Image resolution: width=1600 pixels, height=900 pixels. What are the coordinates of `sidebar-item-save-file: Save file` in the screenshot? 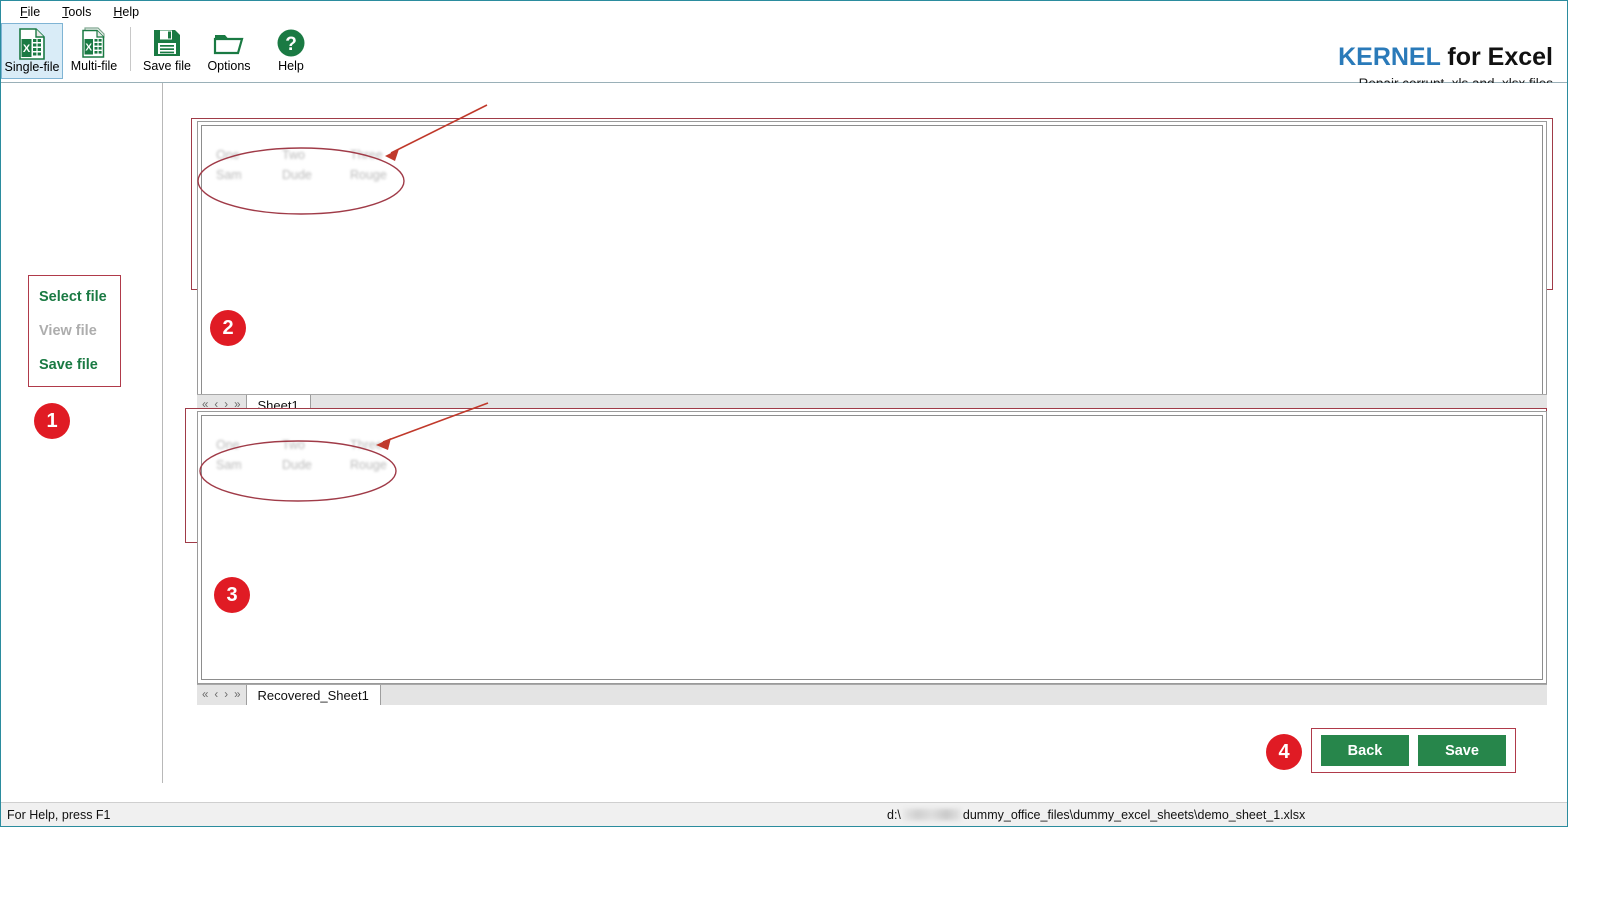 It's located at (79, 365).